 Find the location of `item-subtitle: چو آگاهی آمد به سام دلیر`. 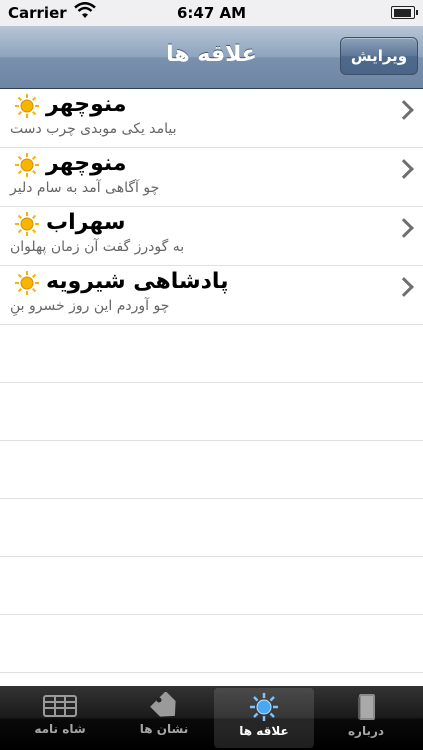

item-subtitle: چو آگاهی آمد به سام دلیر is located at coordinates (85, 188).